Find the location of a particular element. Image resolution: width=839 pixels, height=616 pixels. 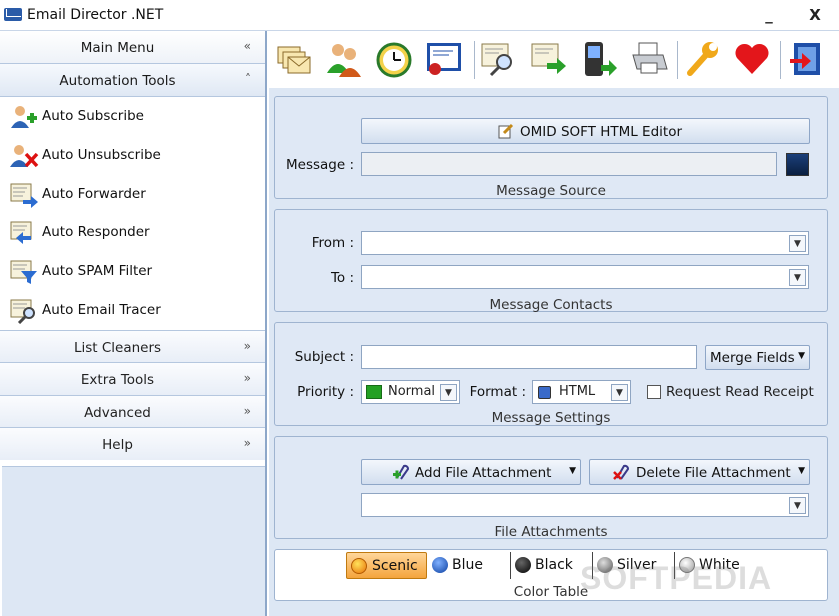

auto-unsubscribe-item: Auto Unsubscribe is located at coordinates (132, 155).